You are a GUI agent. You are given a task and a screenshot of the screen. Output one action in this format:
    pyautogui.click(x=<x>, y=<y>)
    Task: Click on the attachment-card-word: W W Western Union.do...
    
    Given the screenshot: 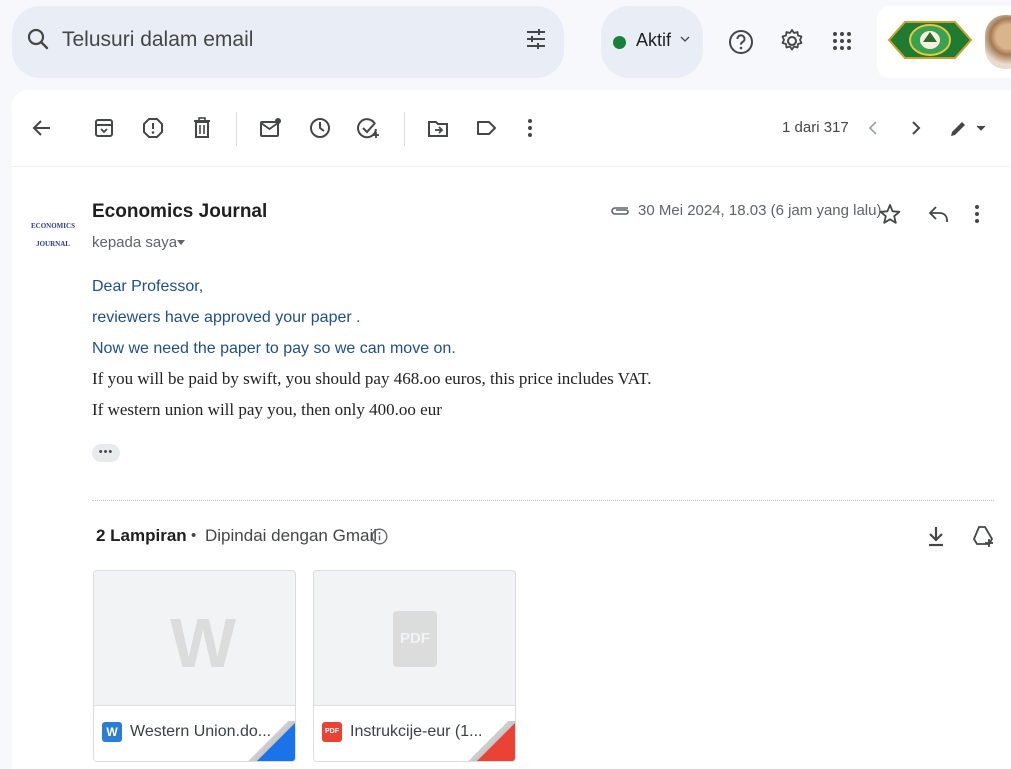 What is the action you would take?
    pyautogui.click(x=194, y=666)
    